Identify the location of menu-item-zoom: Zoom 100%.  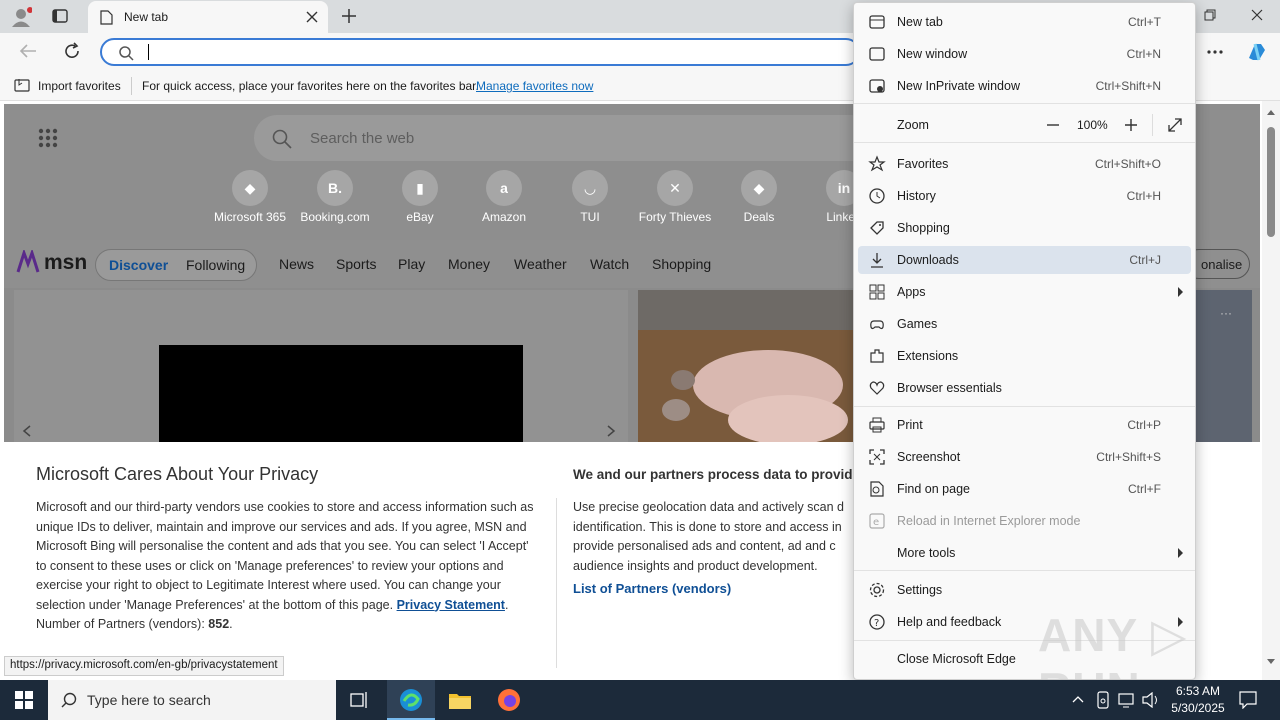
(1024, 125).